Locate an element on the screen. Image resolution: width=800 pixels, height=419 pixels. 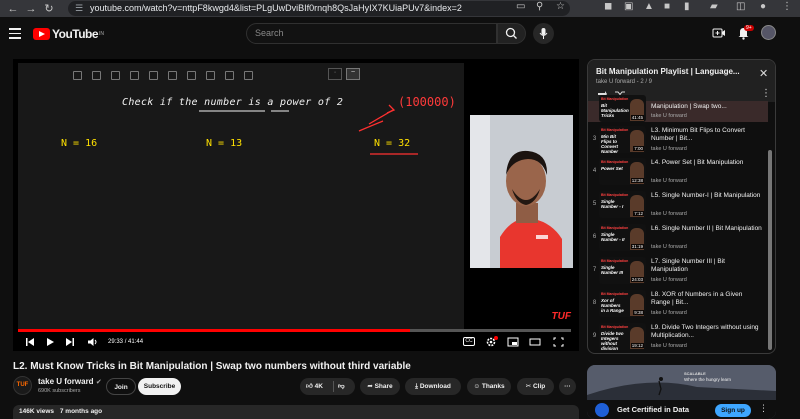
join-button: Join is located at coordinates (121, 386).